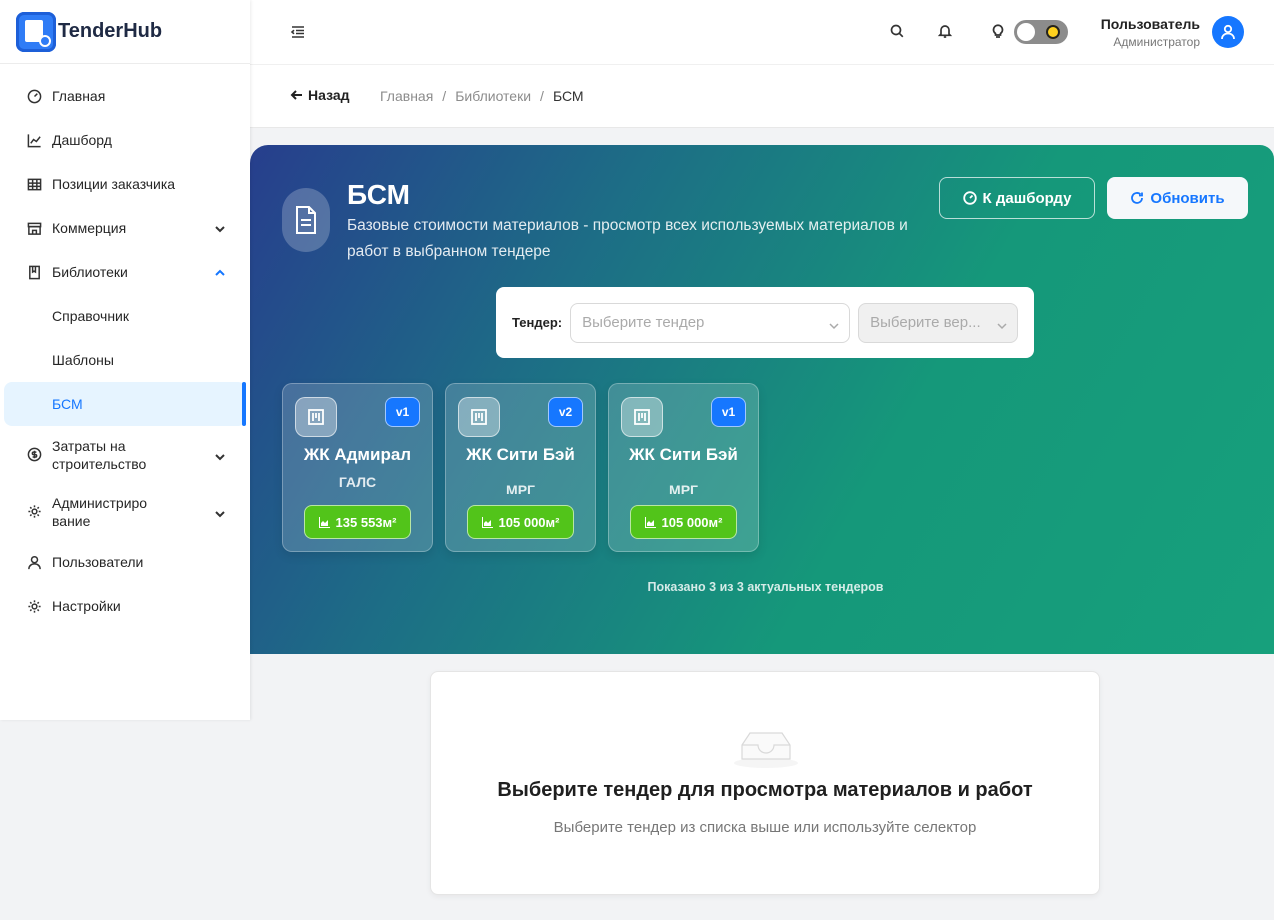 The height and width of the screenshot is (920, 1274). I want to click on sidebar-item-label: Настройки, so click(86, 606).